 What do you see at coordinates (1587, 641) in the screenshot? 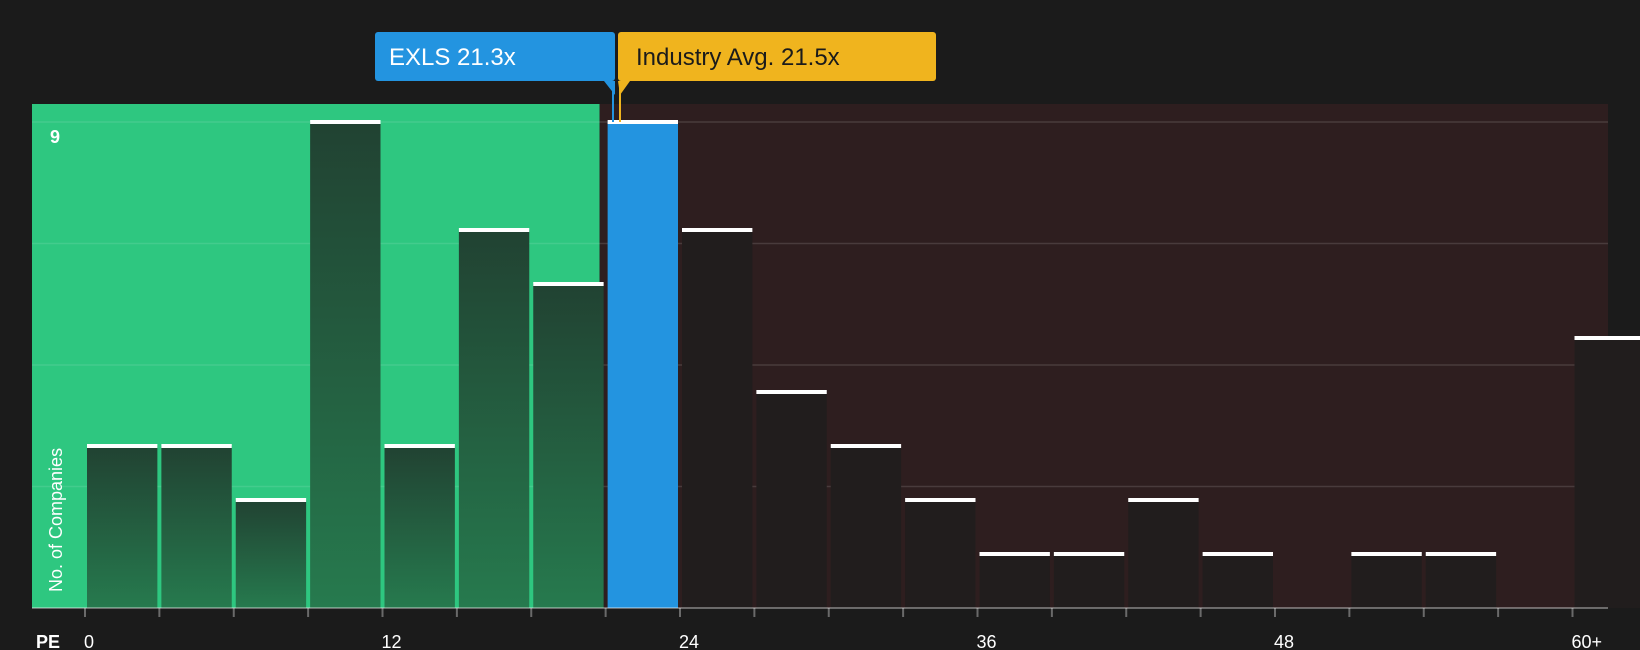
I see `x-tick-label: 60+` at bounding box center [1587, 641].